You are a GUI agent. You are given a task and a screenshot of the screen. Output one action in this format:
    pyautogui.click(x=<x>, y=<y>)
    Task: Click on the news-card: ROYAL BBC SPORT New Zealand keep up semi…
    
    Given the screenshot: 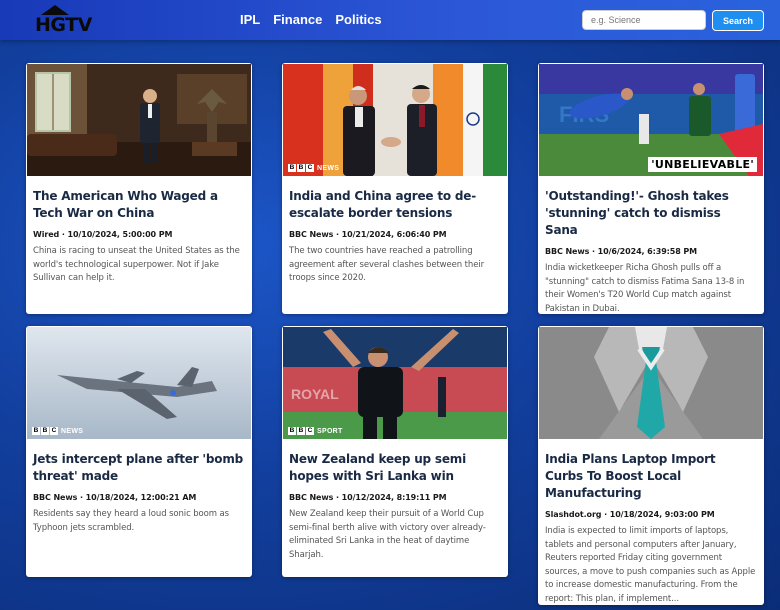 What is the action you would take?
    pyautogui.click(x=395, y=451)
    